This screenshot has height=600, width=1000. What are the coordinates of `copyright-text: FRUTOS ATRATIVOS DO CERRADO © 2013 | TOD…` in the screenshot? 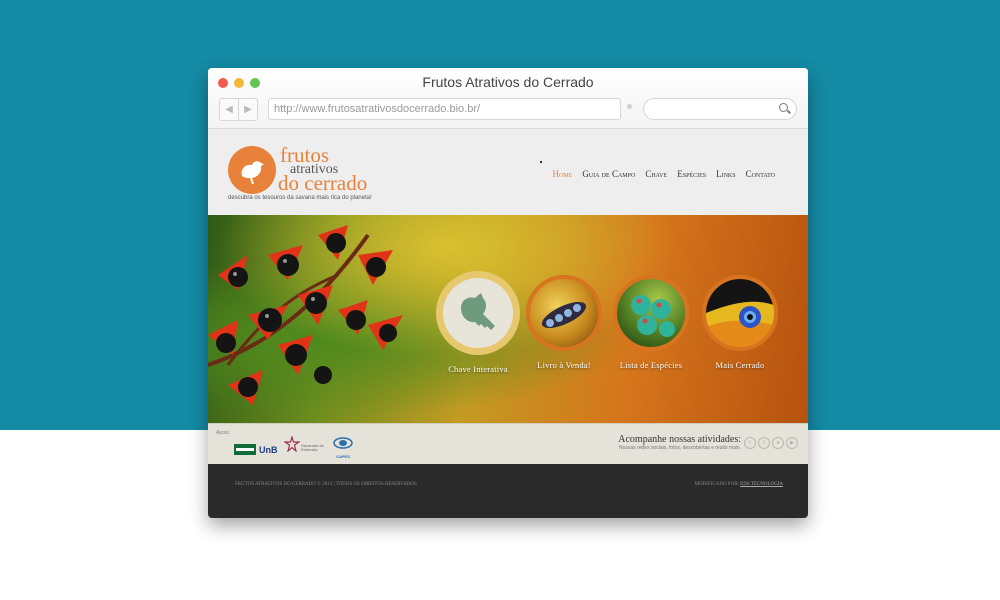 It's located at (326, 484).